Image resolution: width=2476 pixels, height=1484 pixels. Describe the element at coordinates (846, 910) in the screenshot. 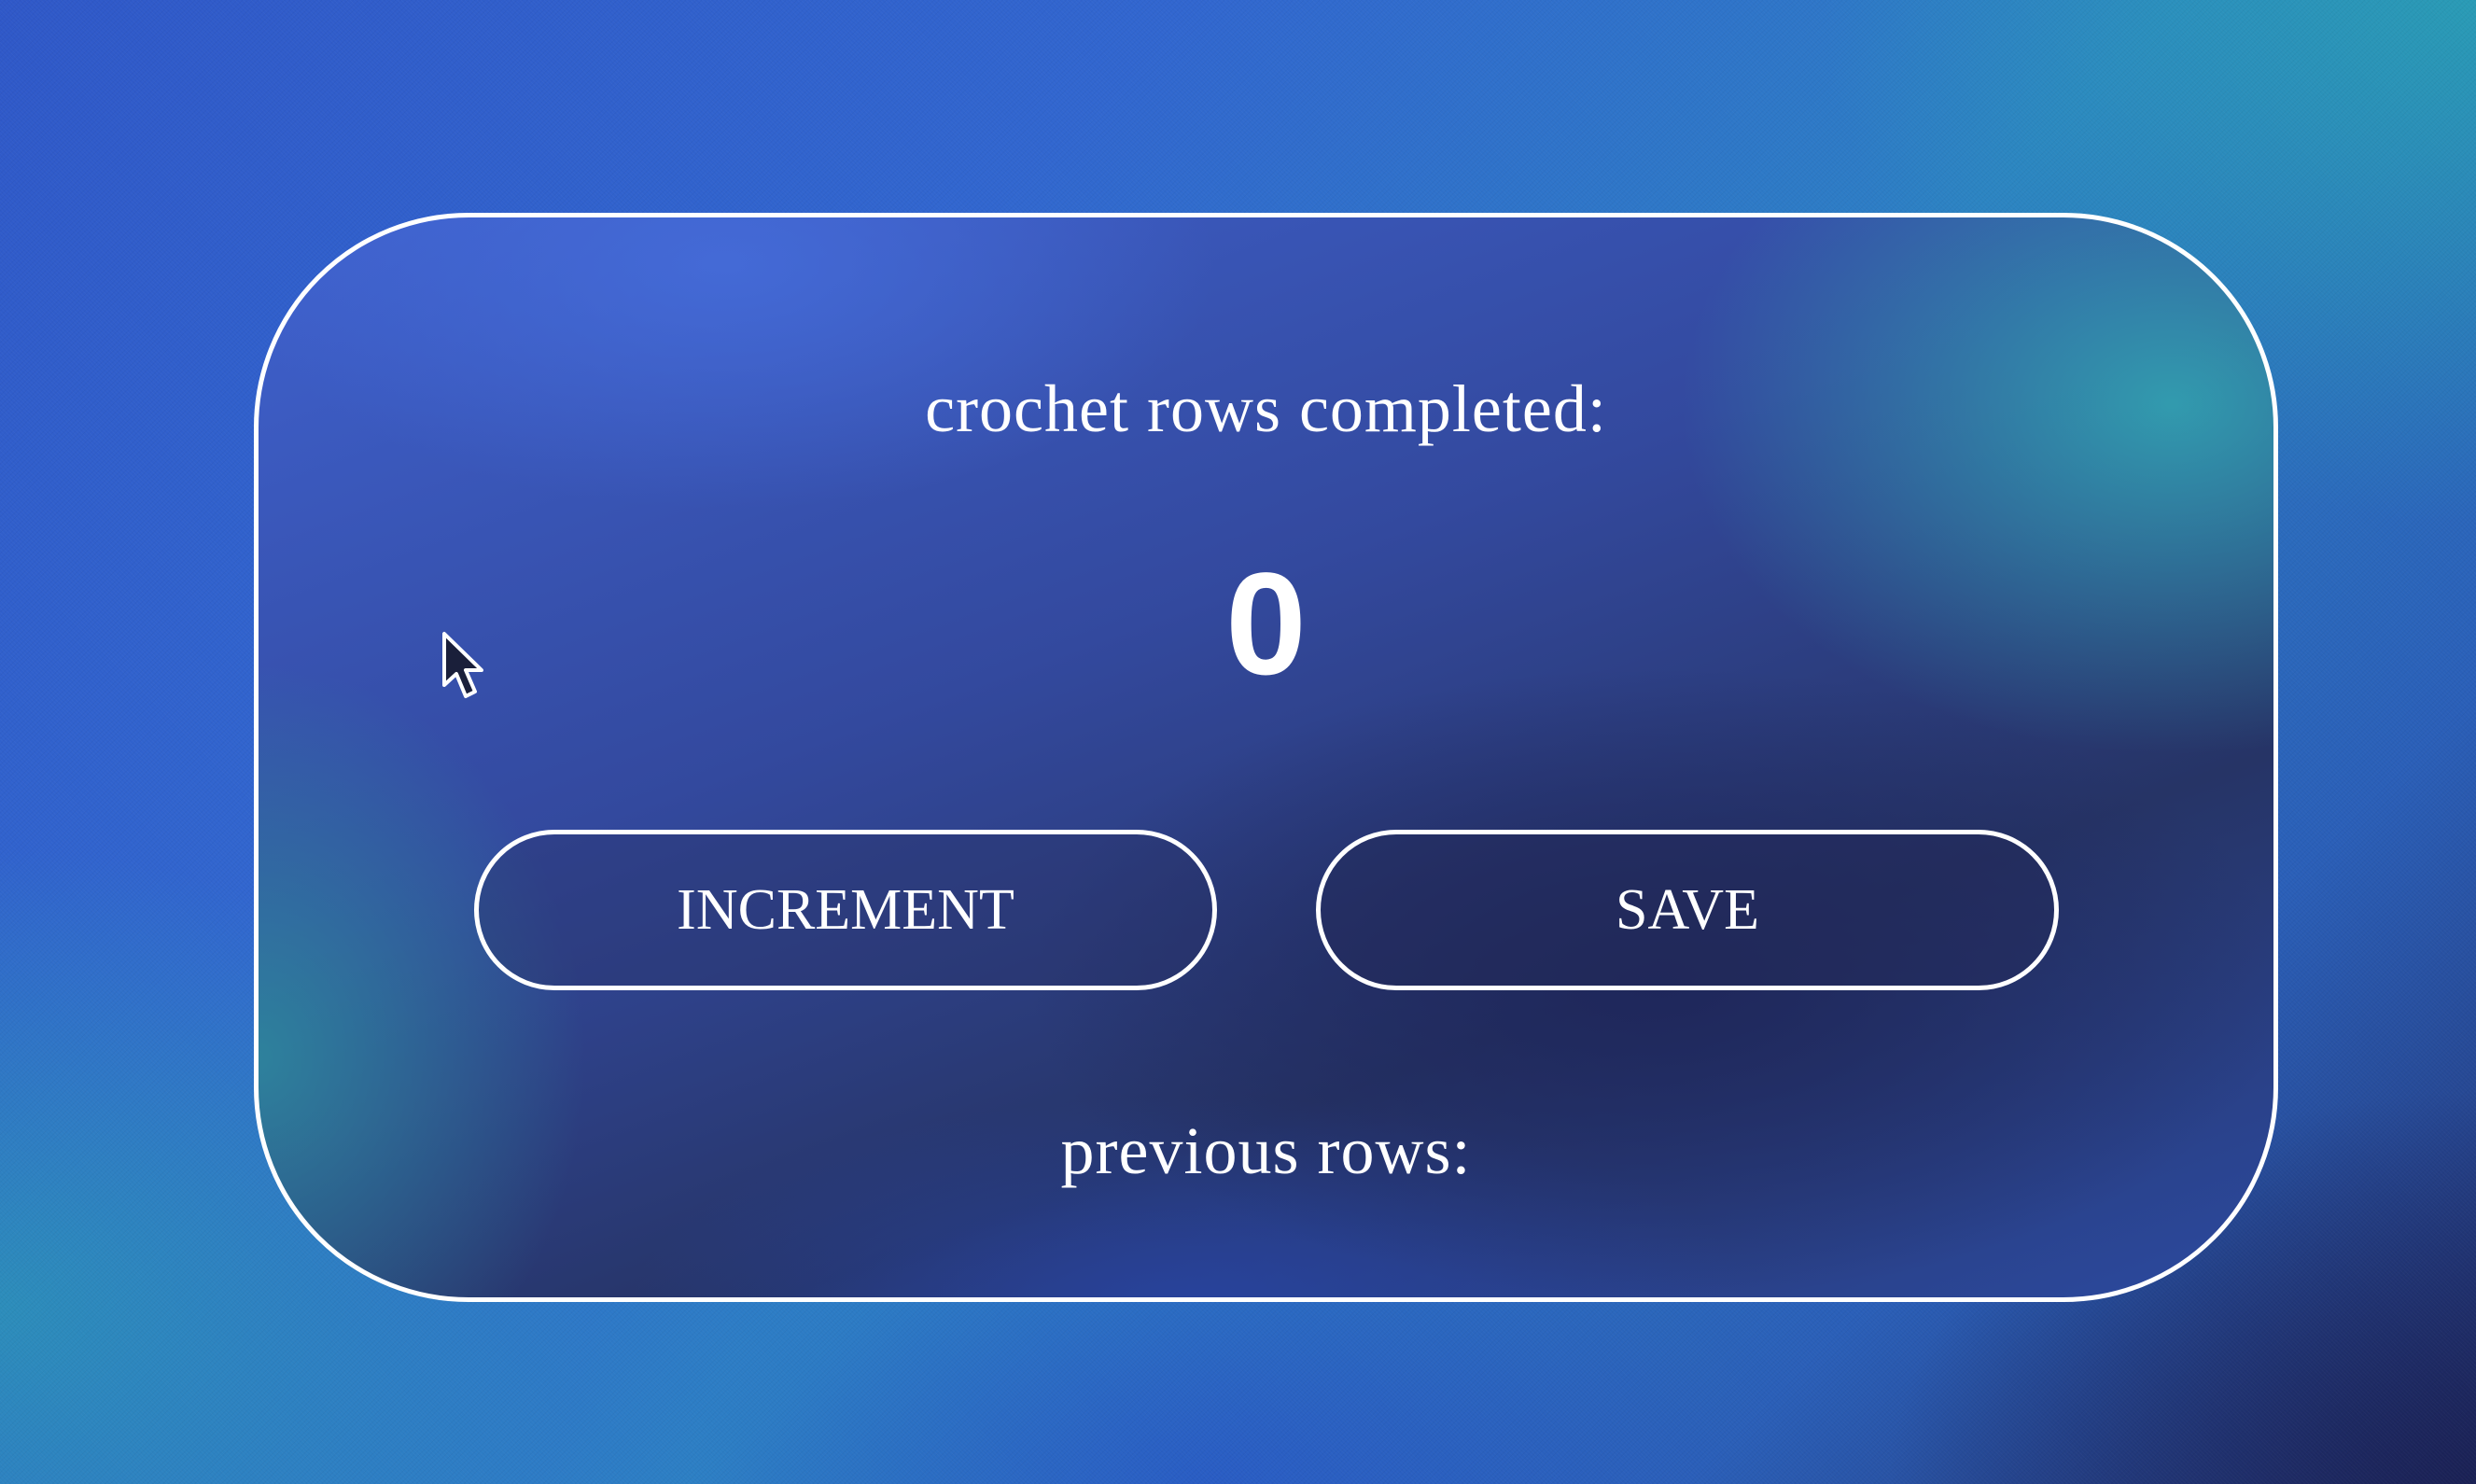

I see `increment-button: INCREMENT` at that location.